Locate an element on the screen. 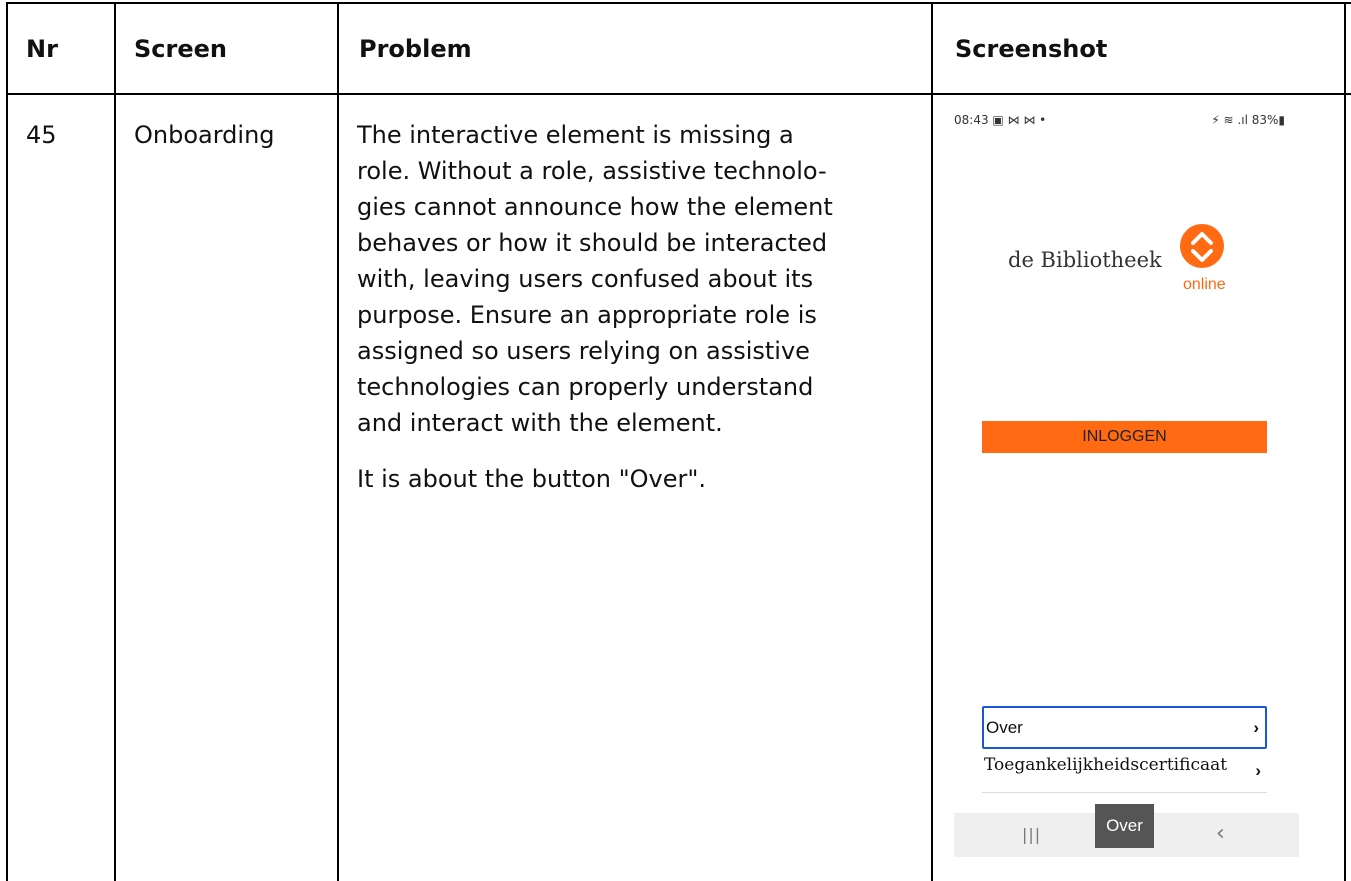 The image size is (1351, 881). menu-item-toegankelijkheidscertificaat: Toegankelijkheidscertificaat › is located at coordinates (1124, 770).